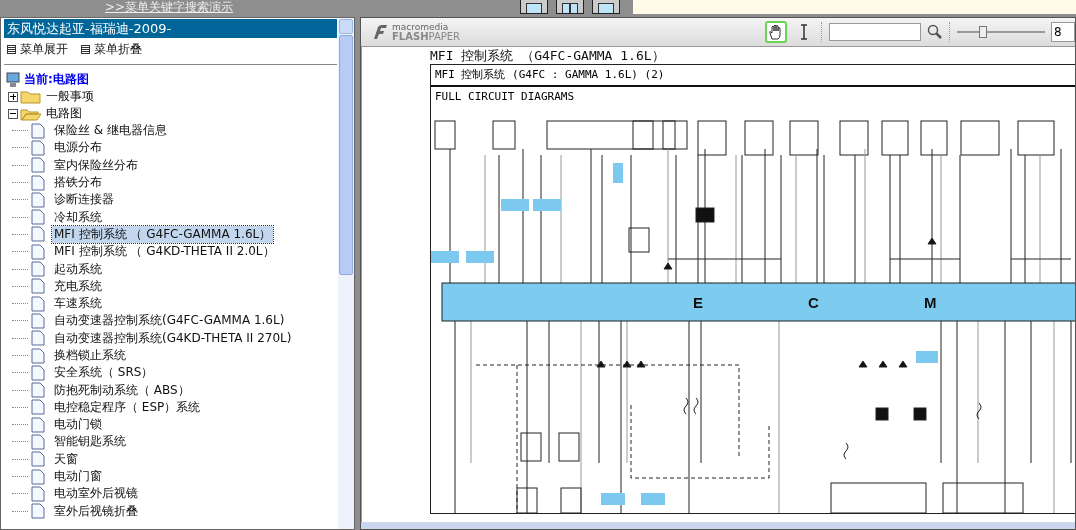 The width and height of the screenshot is (1076, 530). What do you see at coordinates (84, 200) in the screenshot?
I see `tree-item: 诊断连接器` at bounding box center [84, 200].